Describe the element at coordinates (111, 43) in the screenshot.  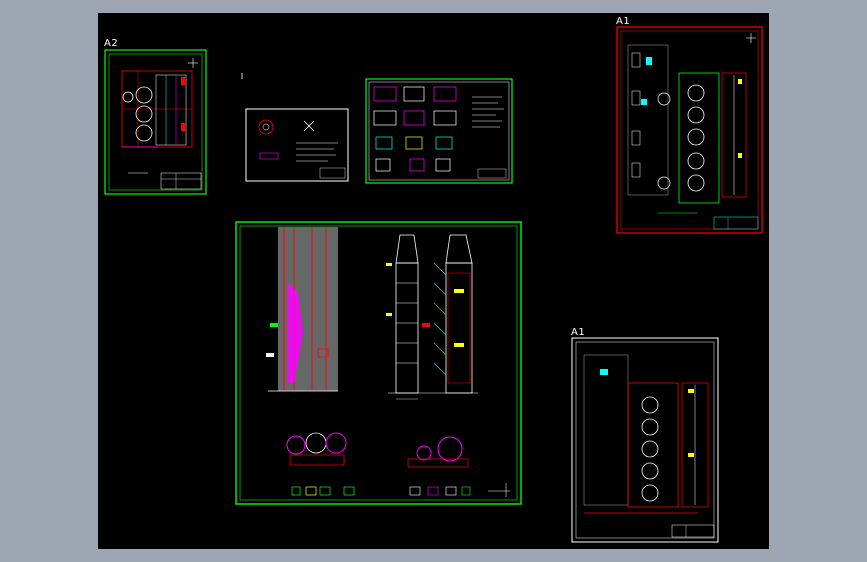
I see `sheet-a2-label: A2` at that location.